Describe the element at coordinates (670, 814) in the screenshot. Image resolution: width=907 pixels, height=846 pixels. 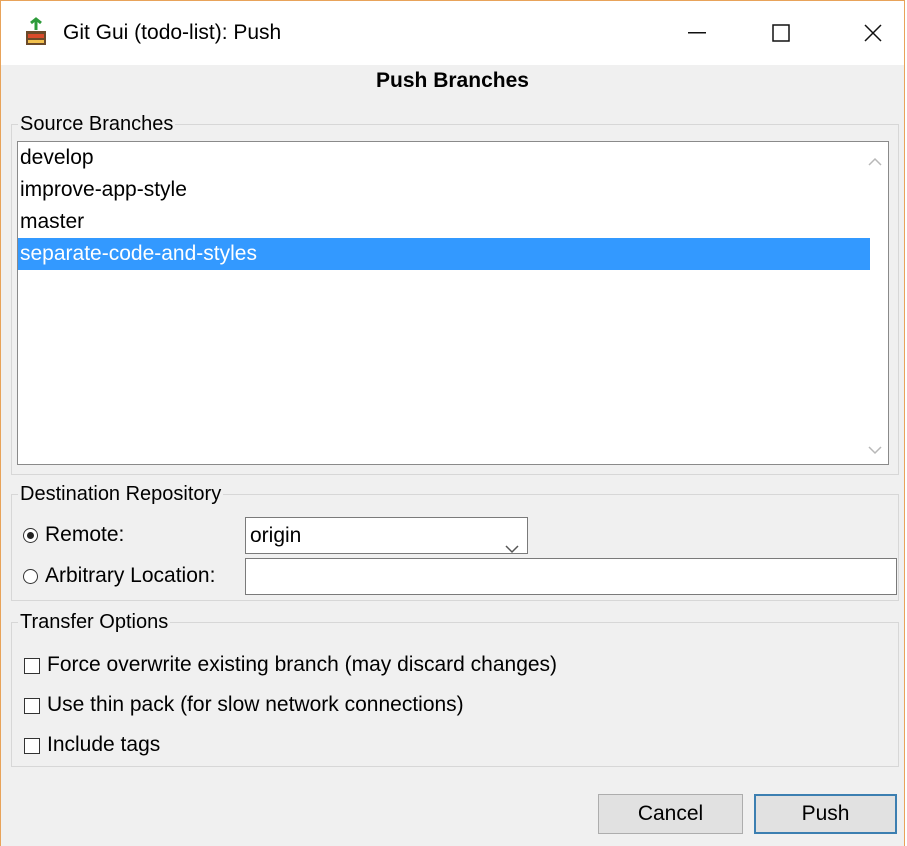
I see `cancel-button: Cancel` at that location.